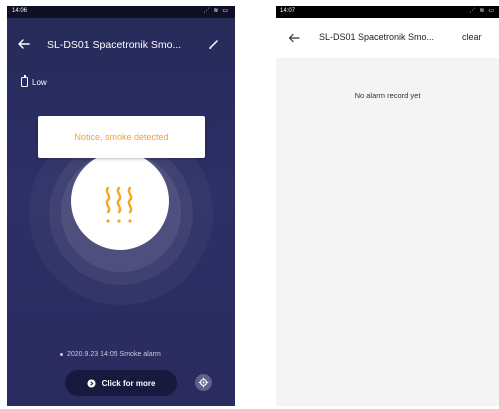 Image resolution: width=499 pixels, height=409 pixels. I want to click on record-dot-icon, so click(61, 354).